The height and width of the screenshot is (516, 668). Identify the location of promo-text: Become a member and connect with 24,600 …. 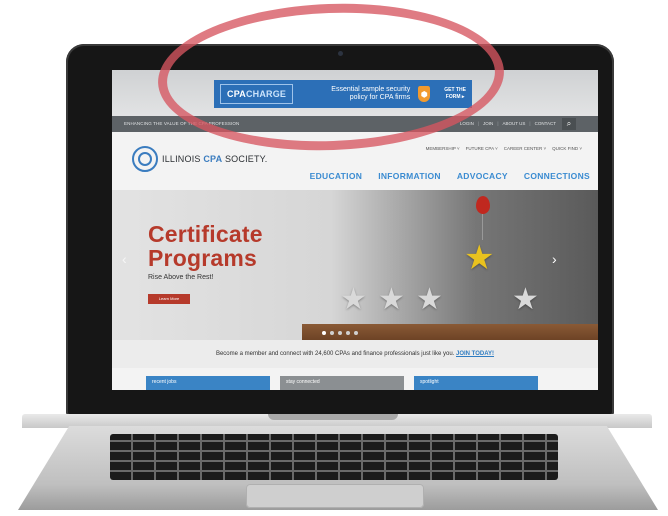
(335, 354).